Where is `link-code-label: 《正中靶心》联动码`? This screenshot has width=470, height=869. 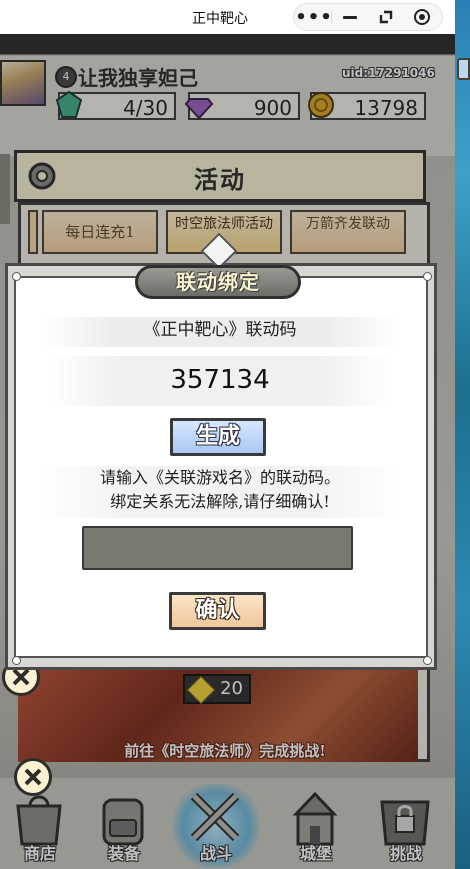
link-code-label: 《正中靶心》联动码 is located at coordinates (220, 332).